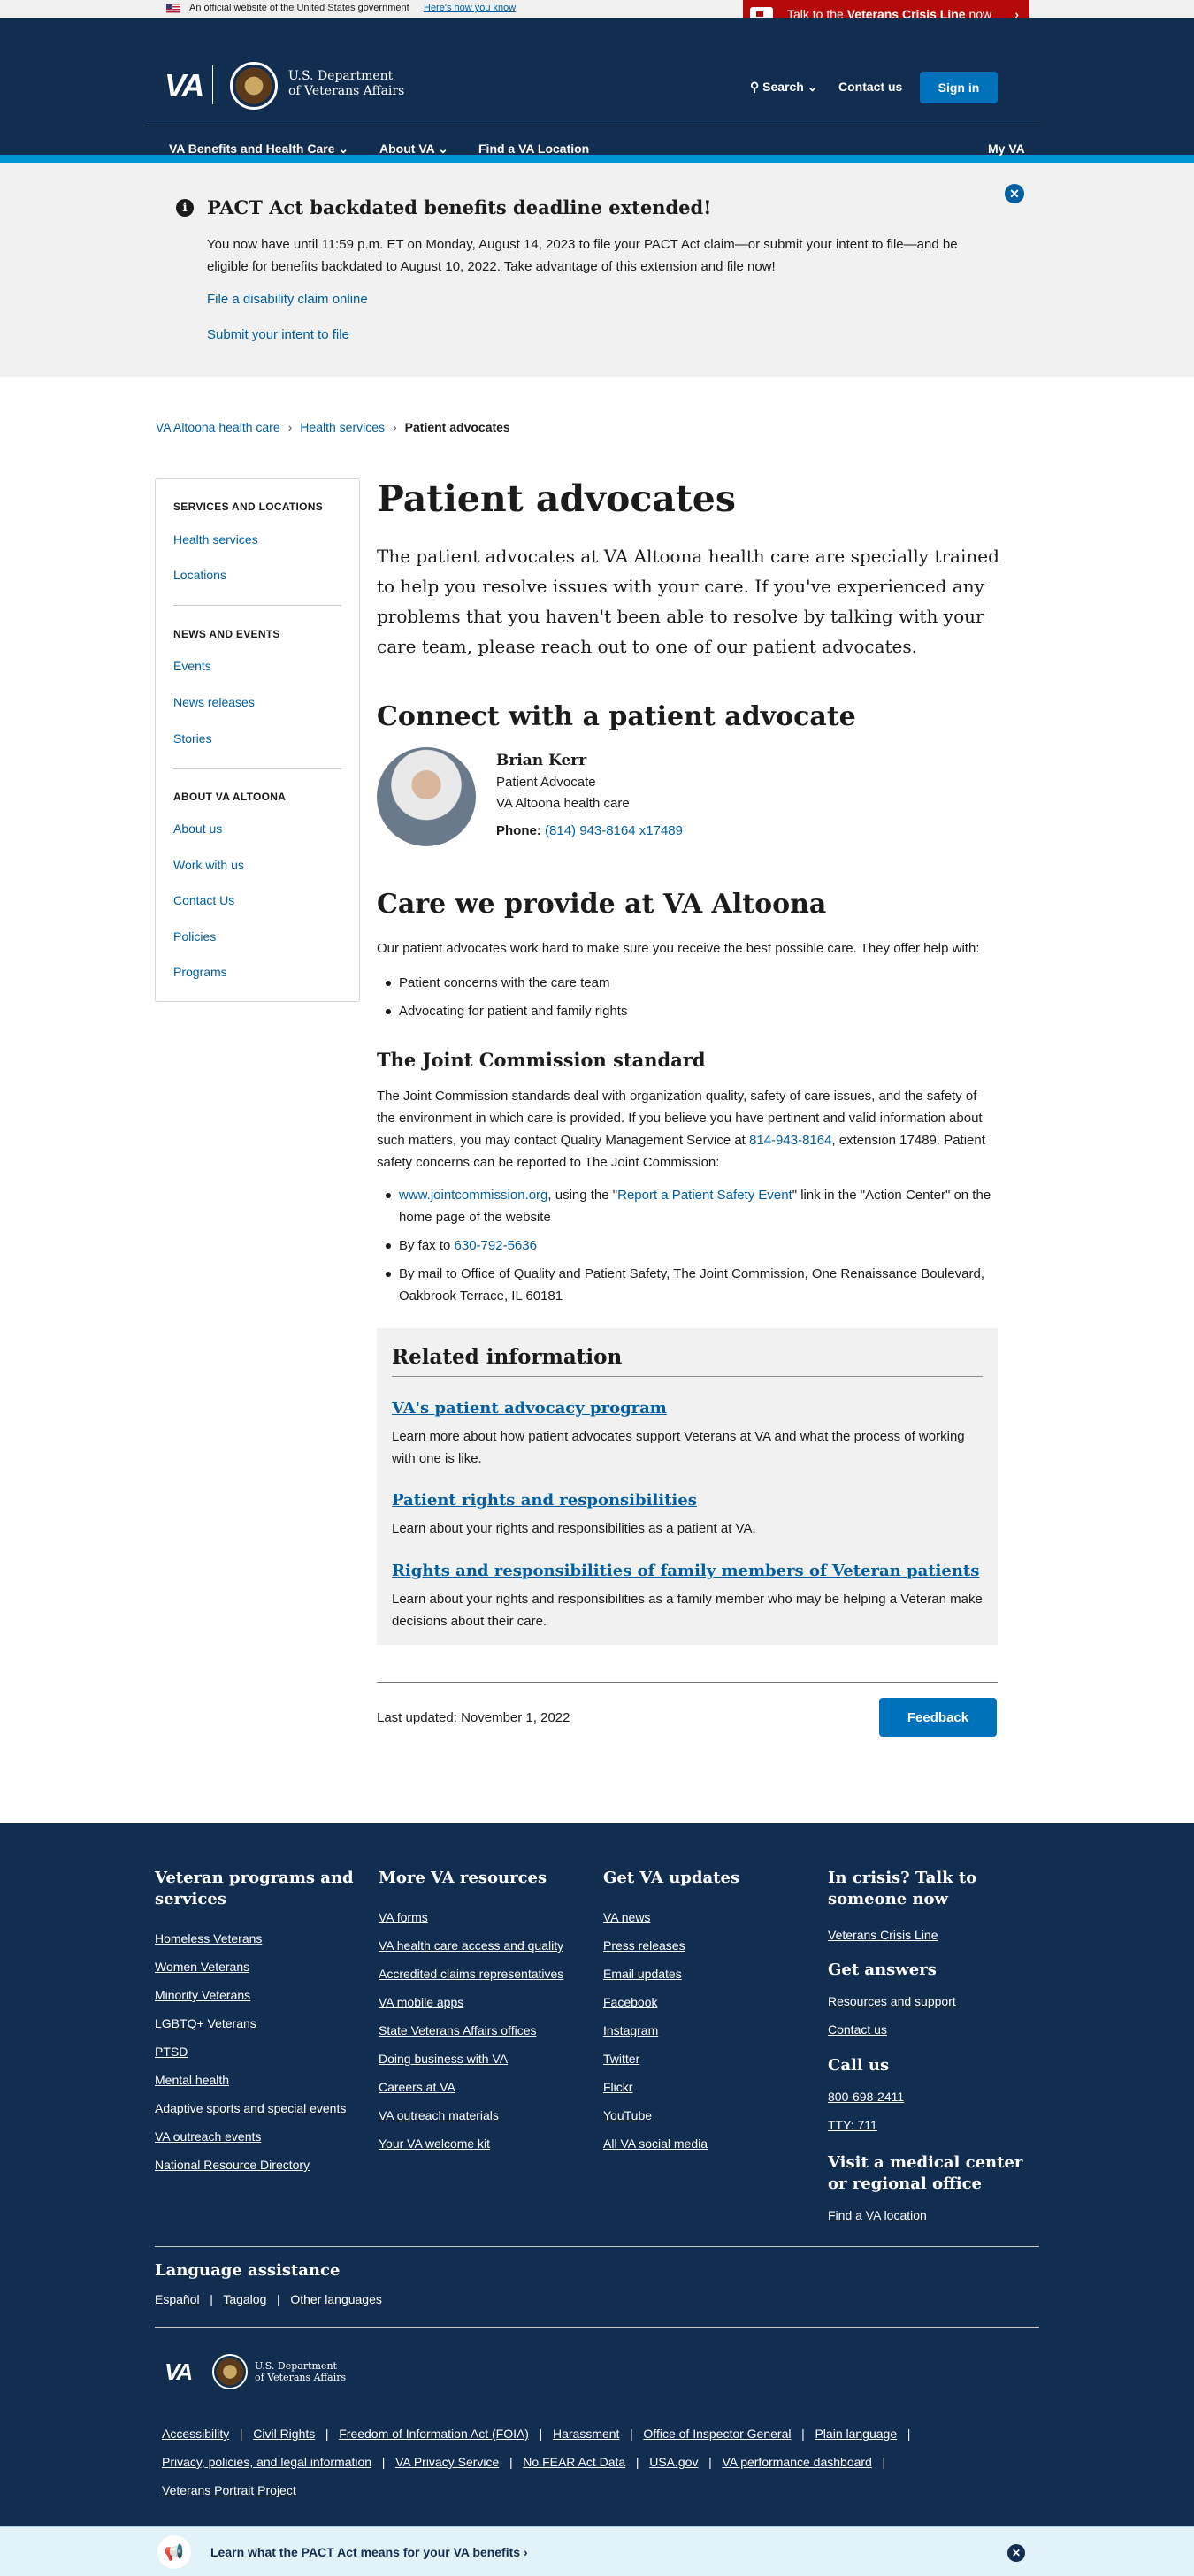 This screenshot has width=1194, height=2576. Describe the element at coordinates (179, 2372) in the screenshot. I see `footer-va-logo: VA` at that location.